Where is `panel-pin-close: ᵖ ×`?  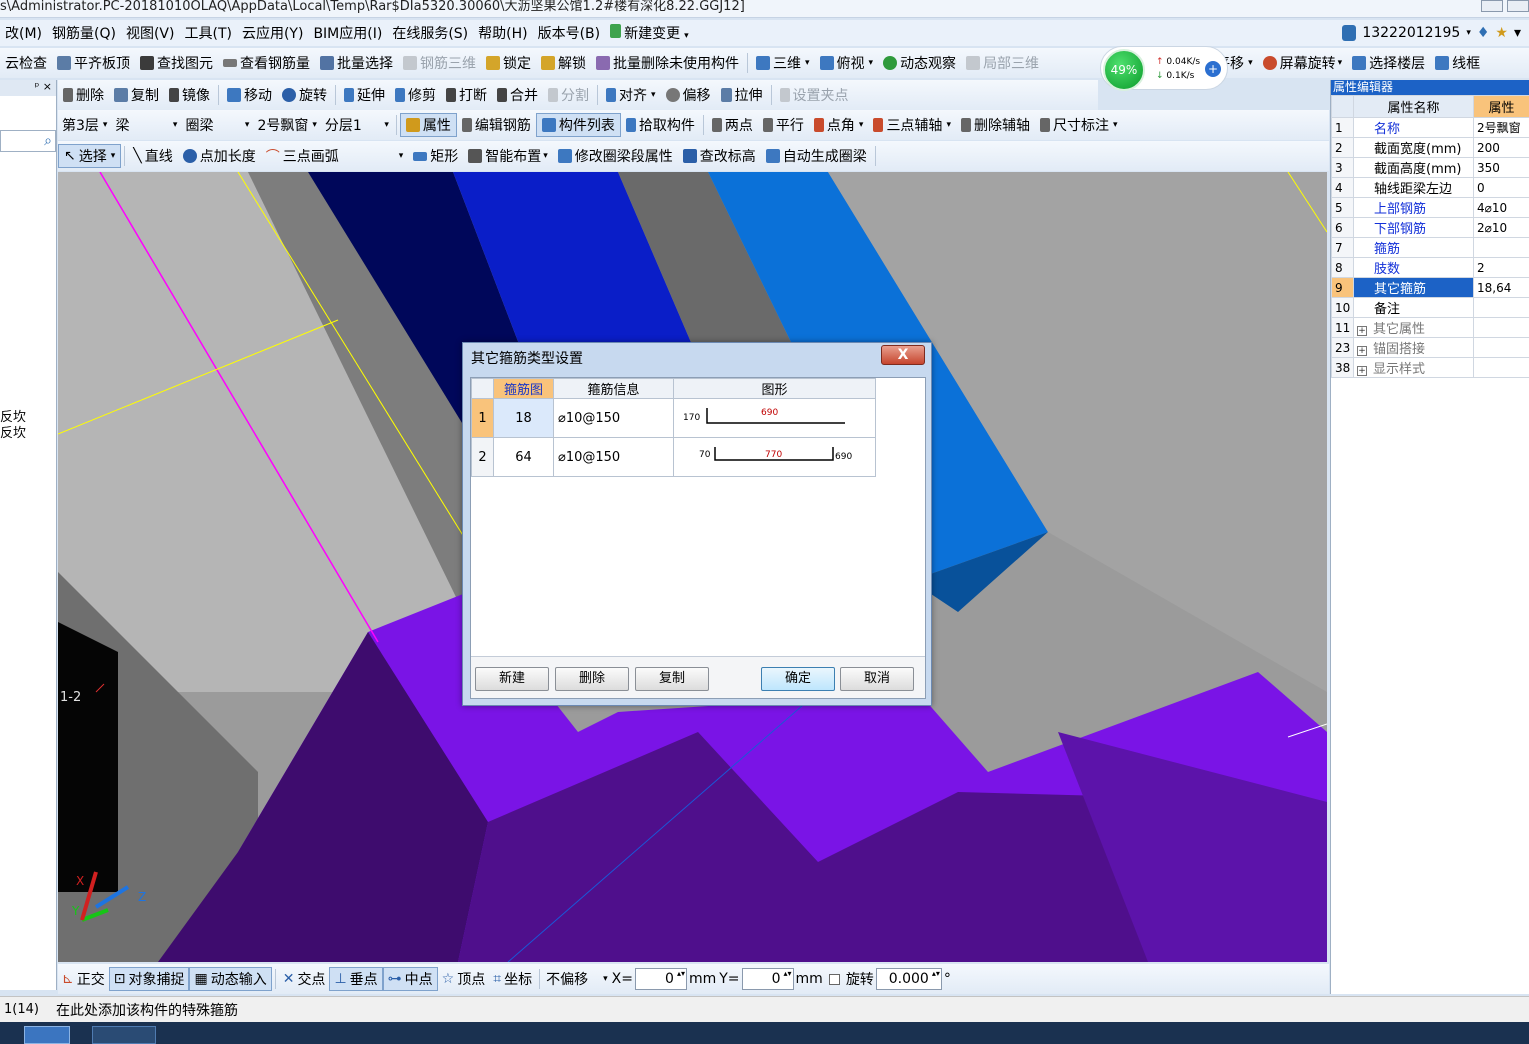
panel-pin-close: ᵖ × is located at coordinates (28, 88).